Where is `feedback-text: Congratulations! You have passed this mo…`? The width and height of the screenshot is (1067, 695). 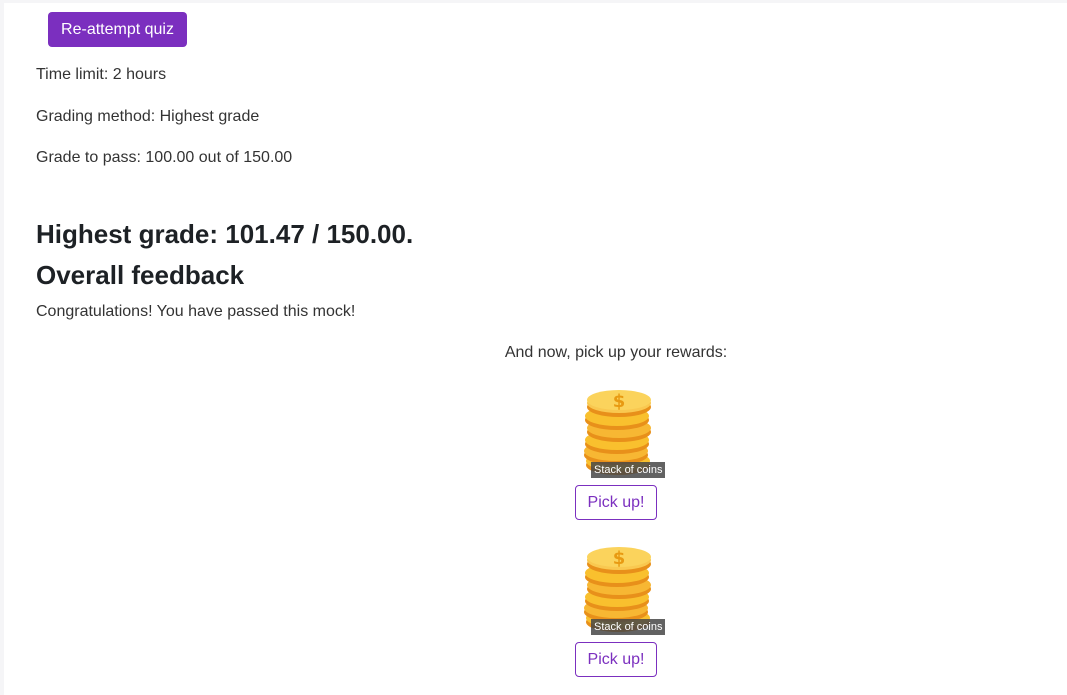
feedback-text: Congratulations! You have passed this mo… is located at coordinates (196, 311).